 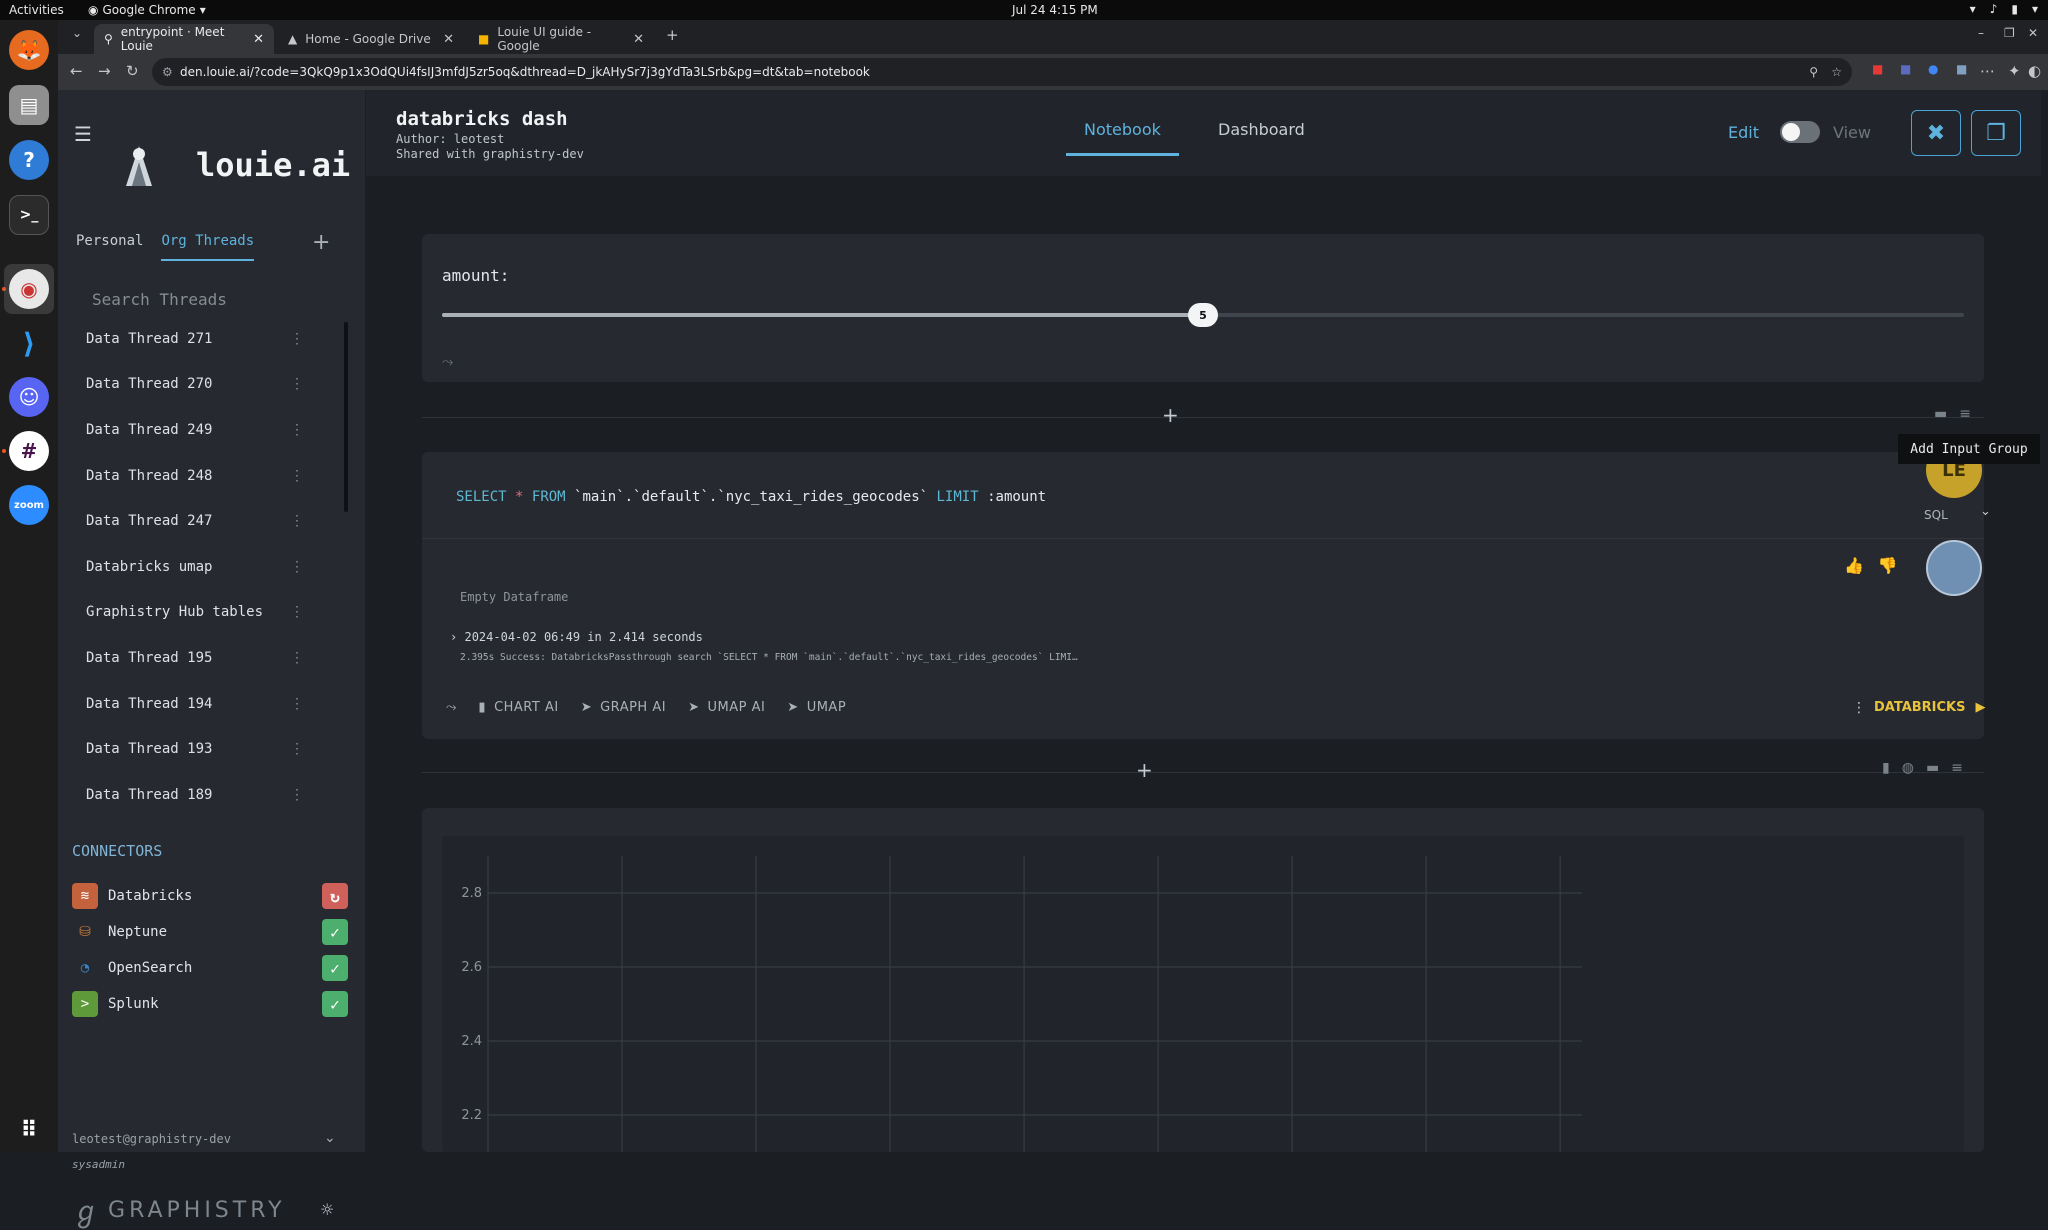 What do you see at coordinates (76, 71) in the screenshot?
I see `back-icon: ←` at bounding box center [76, 71].